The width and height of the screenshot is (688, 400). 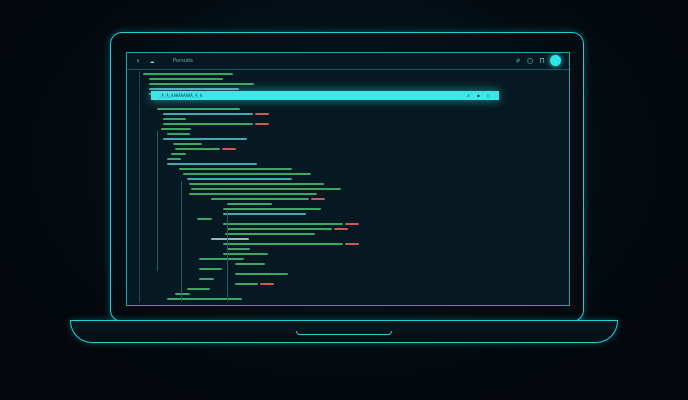 I want to click on find-bar-text: _A_A_AAAAAAAAA_A_A, so click(x=181, y=95).